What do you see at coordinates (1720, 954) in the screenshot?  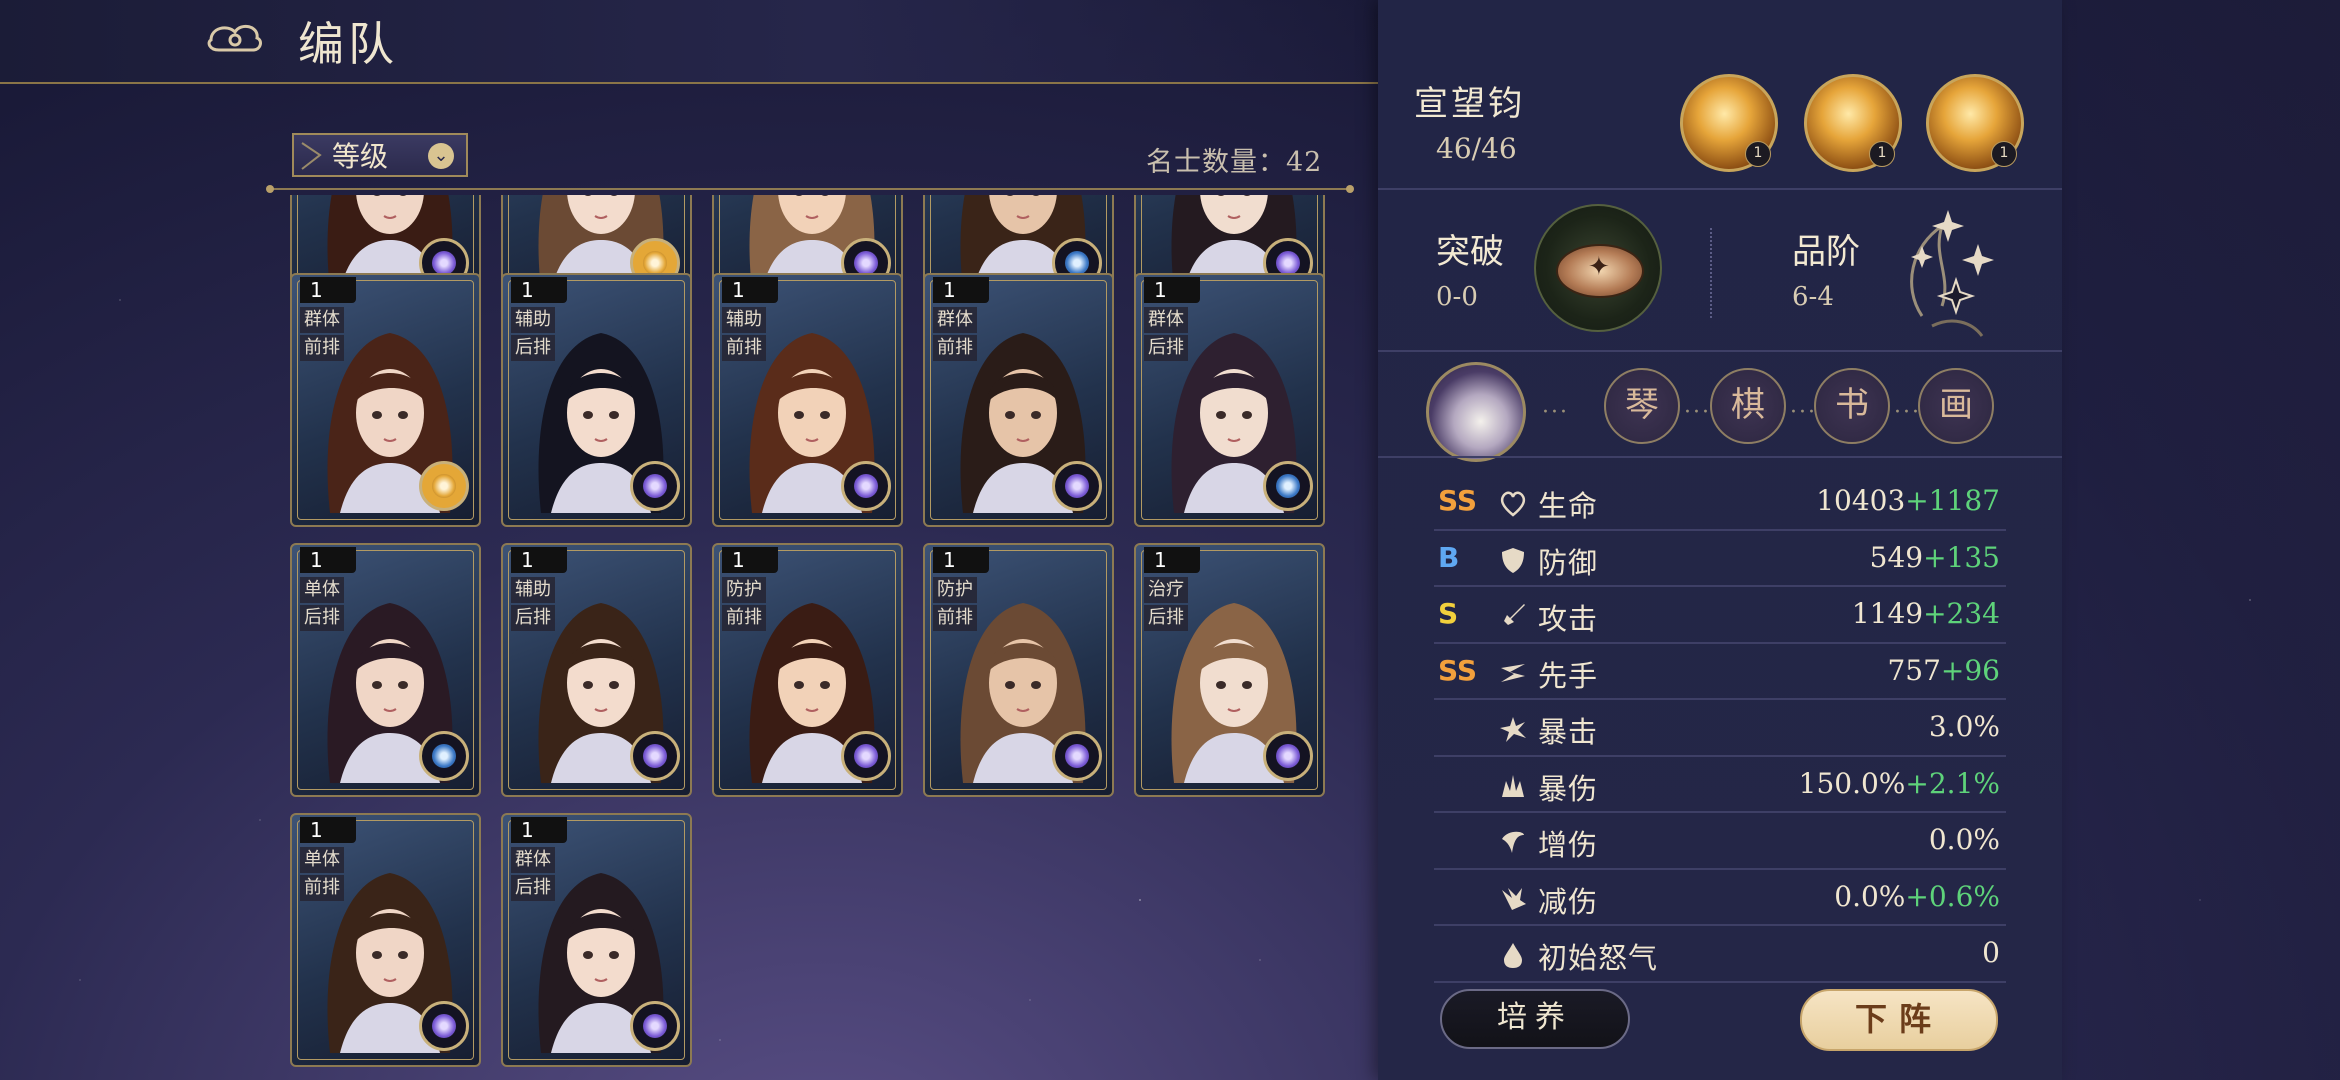 I see `stat-row: 初始怒气 0` at bounding box center [1720, 954].